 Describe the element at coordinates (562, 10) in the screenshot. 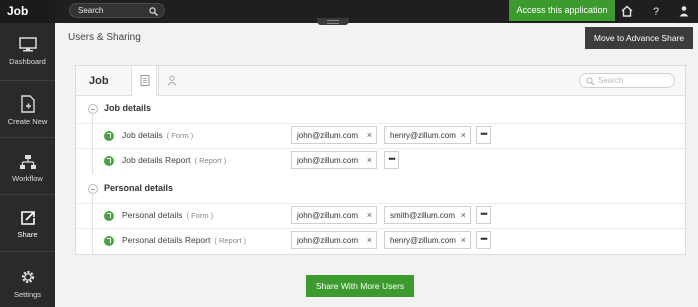

I see `access-application-button: Access this application` at that location.